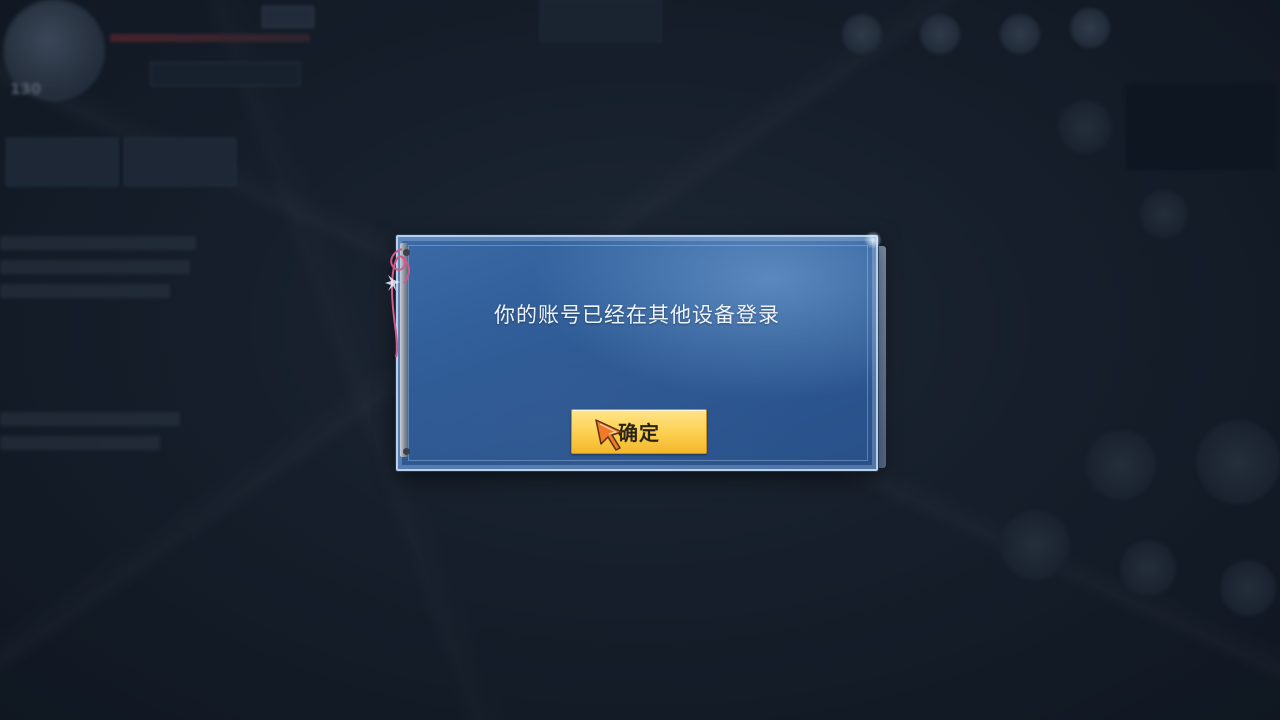  I want to click on dialog-message: 你的账号已经在其他设备登录, so click(637, 315).